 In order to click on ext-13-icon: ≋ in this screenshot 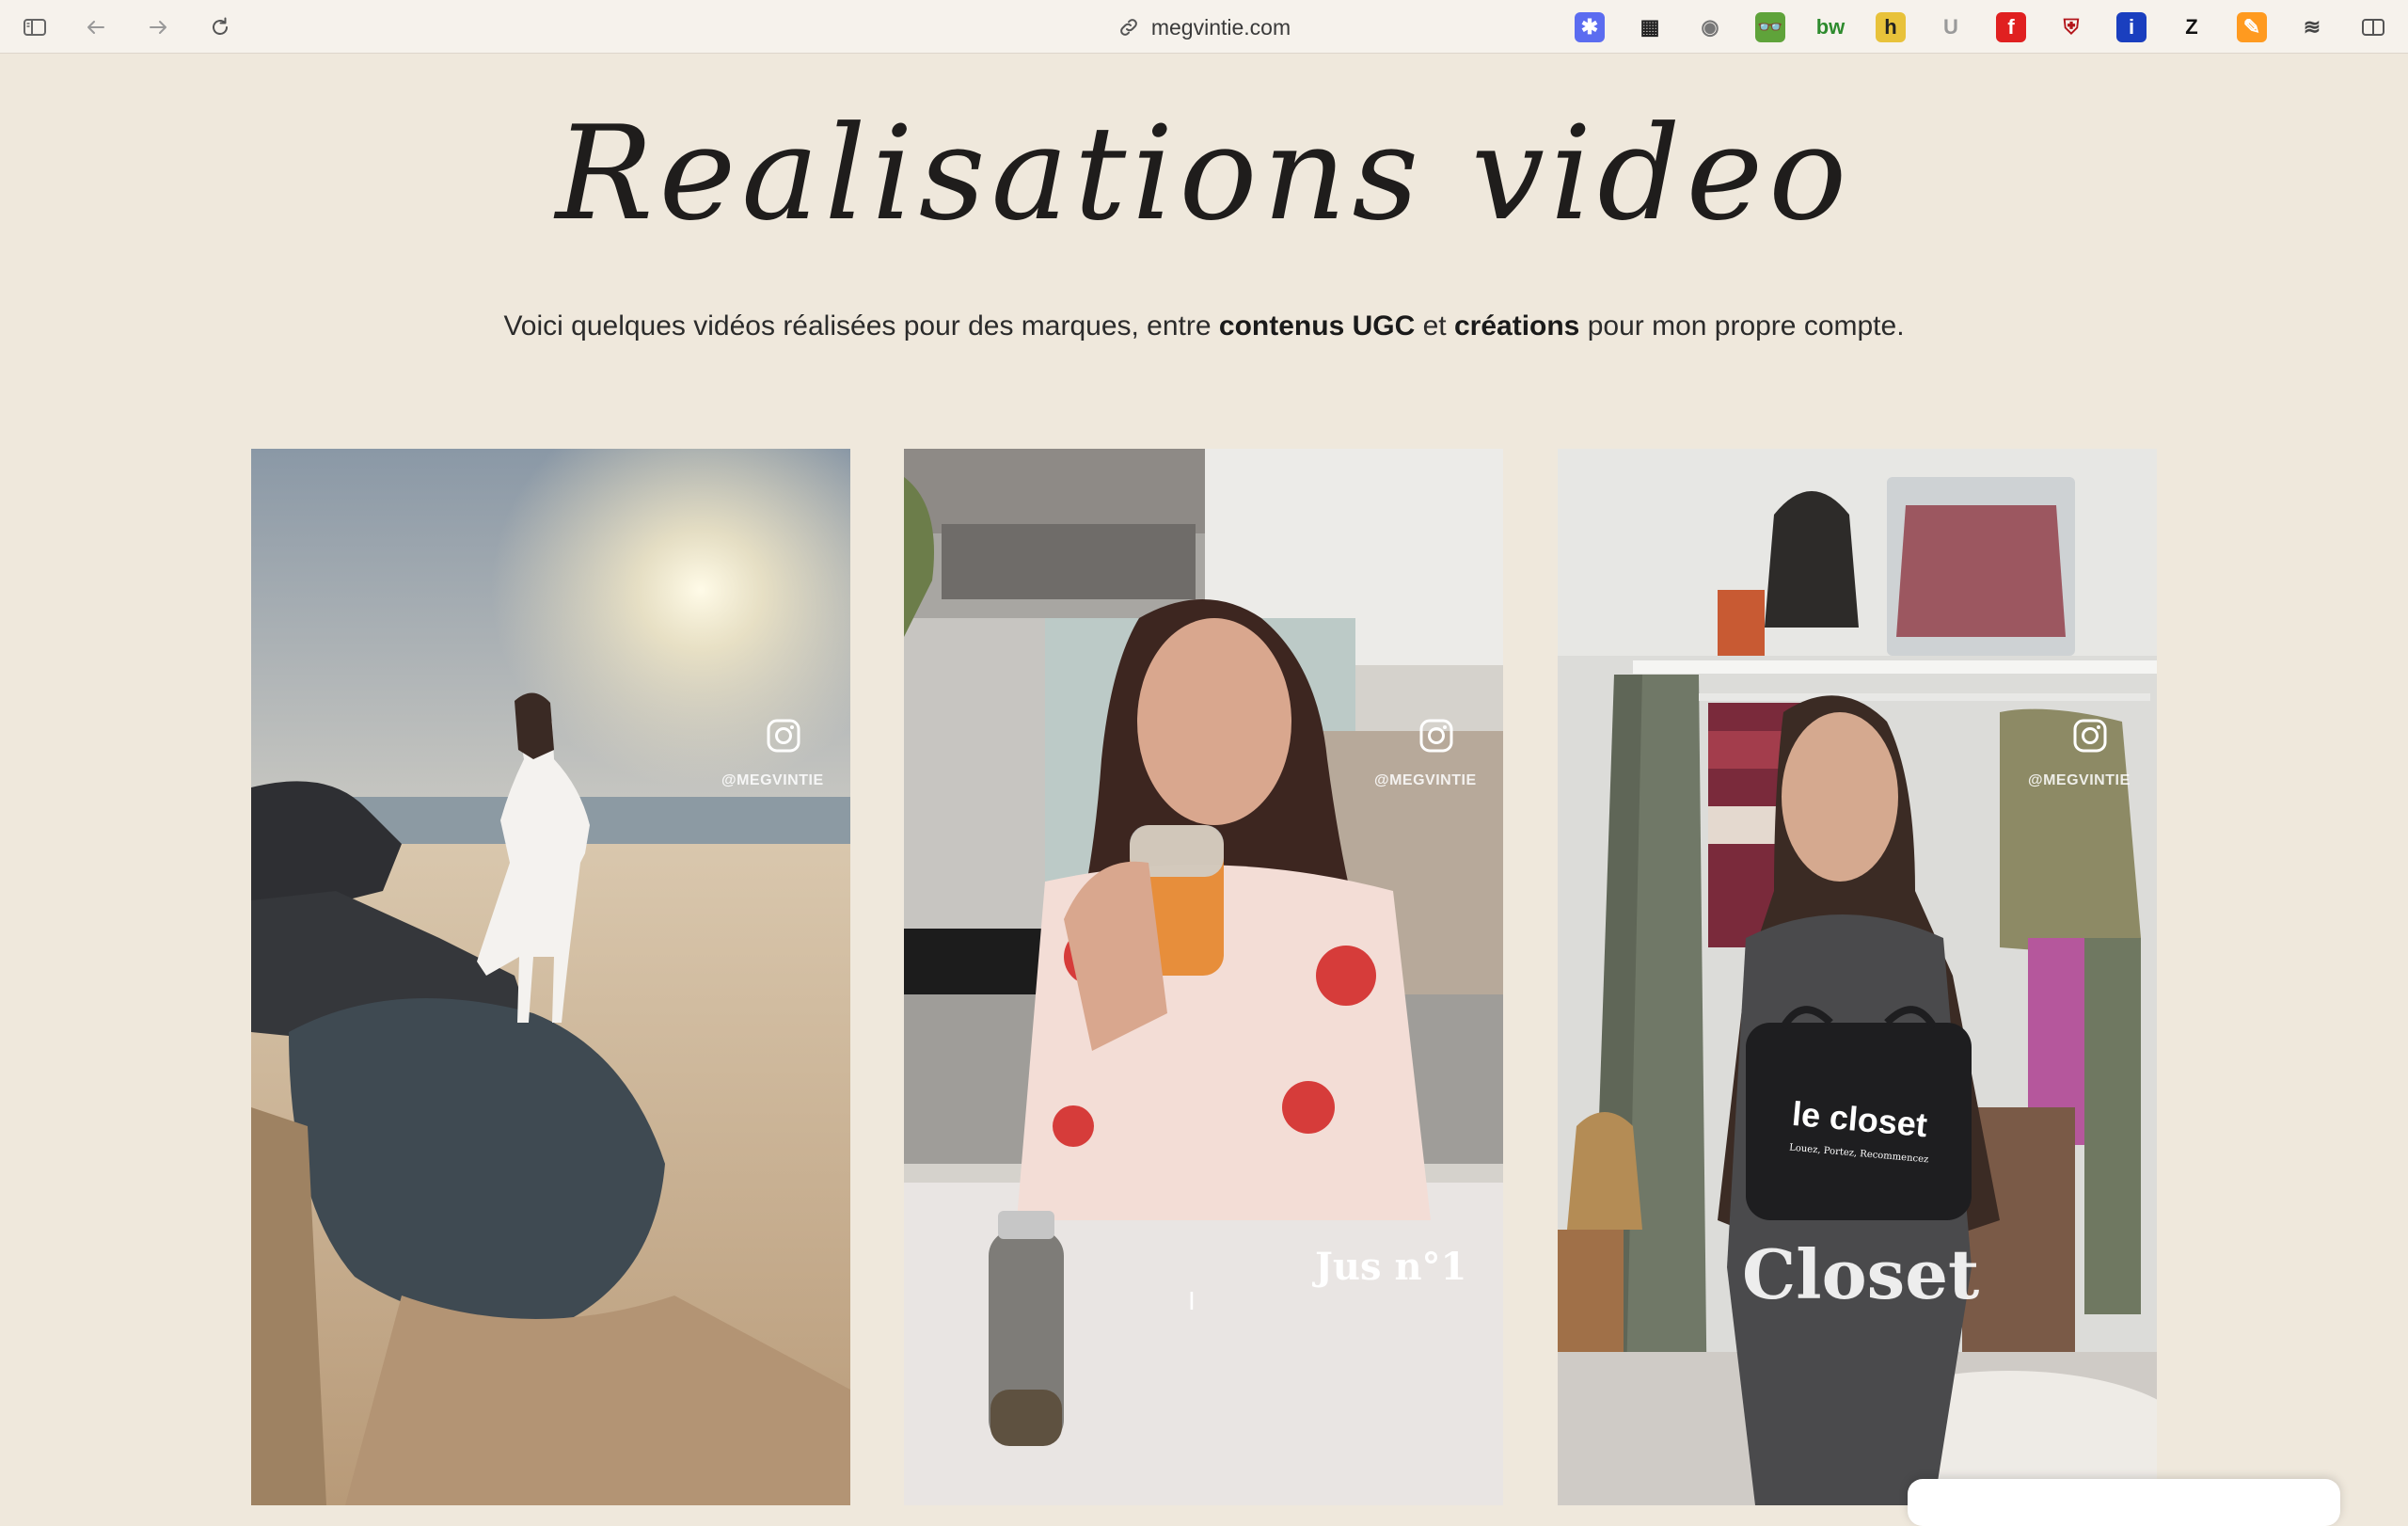, I will do `click(2312, 27)`.